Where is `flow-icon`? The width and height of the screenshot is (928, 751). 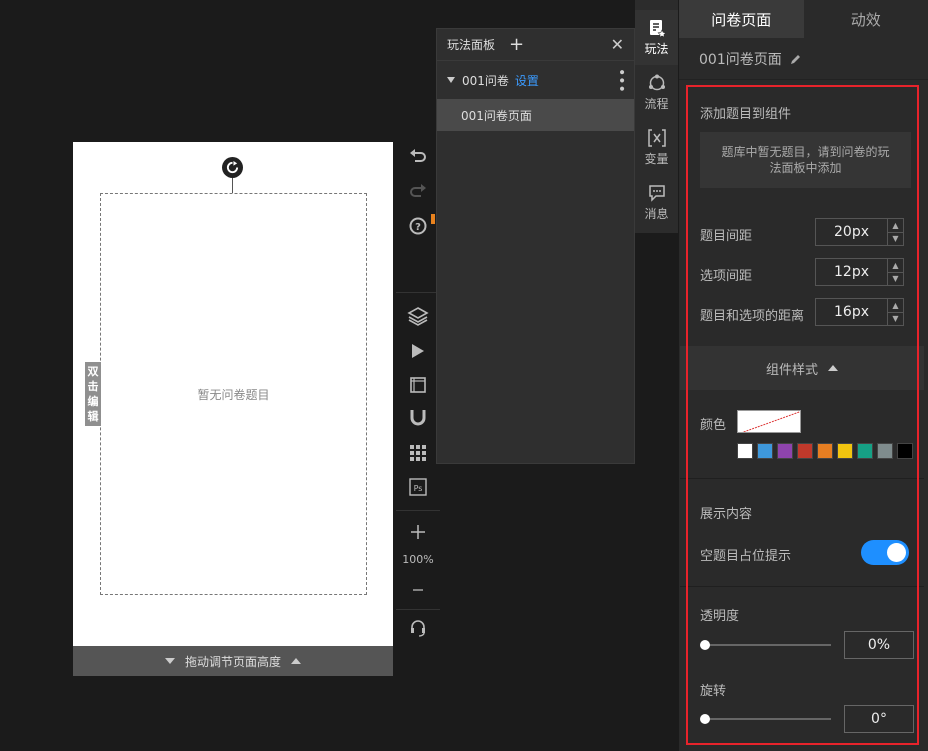 flow-icon is located at coordinates (656, 82).